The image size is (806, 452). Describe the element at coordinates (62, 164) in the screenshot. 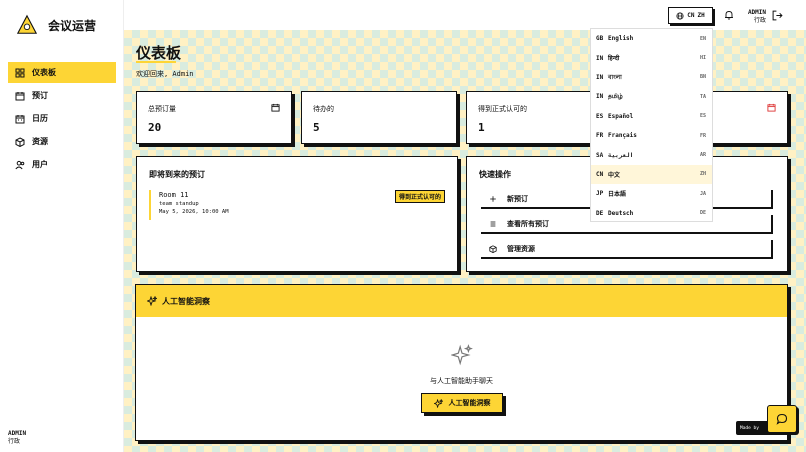

I see `sidebar-item-users: 用户` at that location.